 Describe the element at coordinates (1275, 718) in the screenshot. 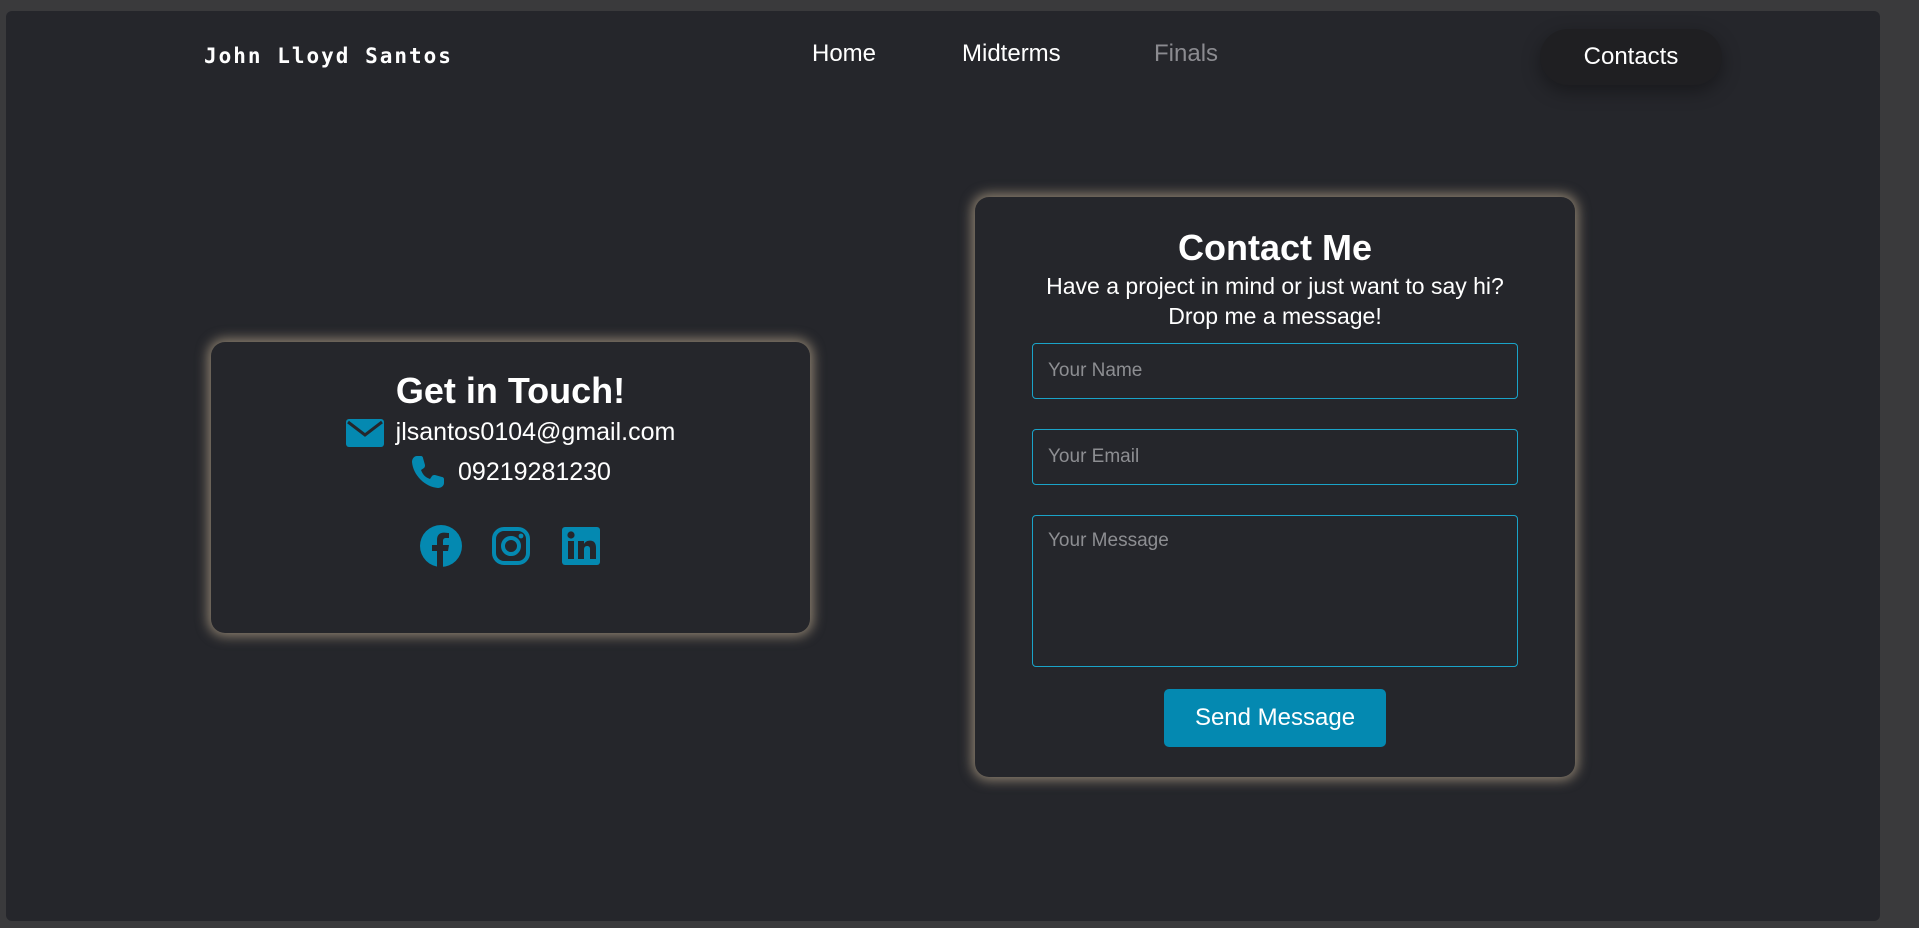

I see `send-message-button: Send Message` at that location.